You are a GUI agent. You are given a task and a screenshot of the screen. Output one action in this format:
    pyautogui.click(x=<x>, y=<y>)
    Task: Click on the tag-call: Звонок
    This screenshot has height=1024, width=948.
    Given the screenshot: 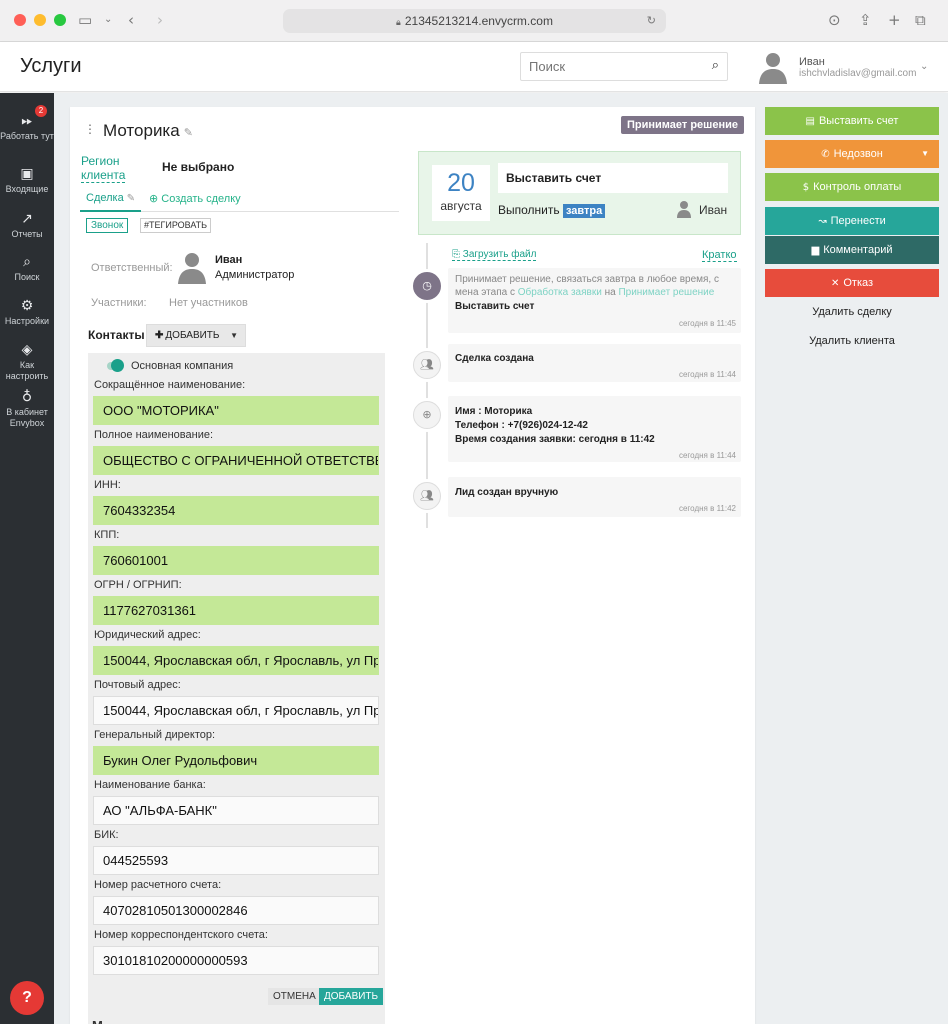 What is the action you would take?
    pyautogui.click(x=107, y=225)
    